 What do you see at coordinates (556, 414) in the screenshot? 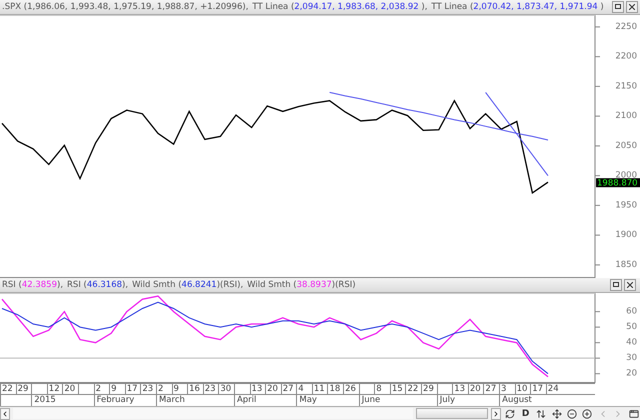
I see `move-icon` at bounding box center [556, 414].